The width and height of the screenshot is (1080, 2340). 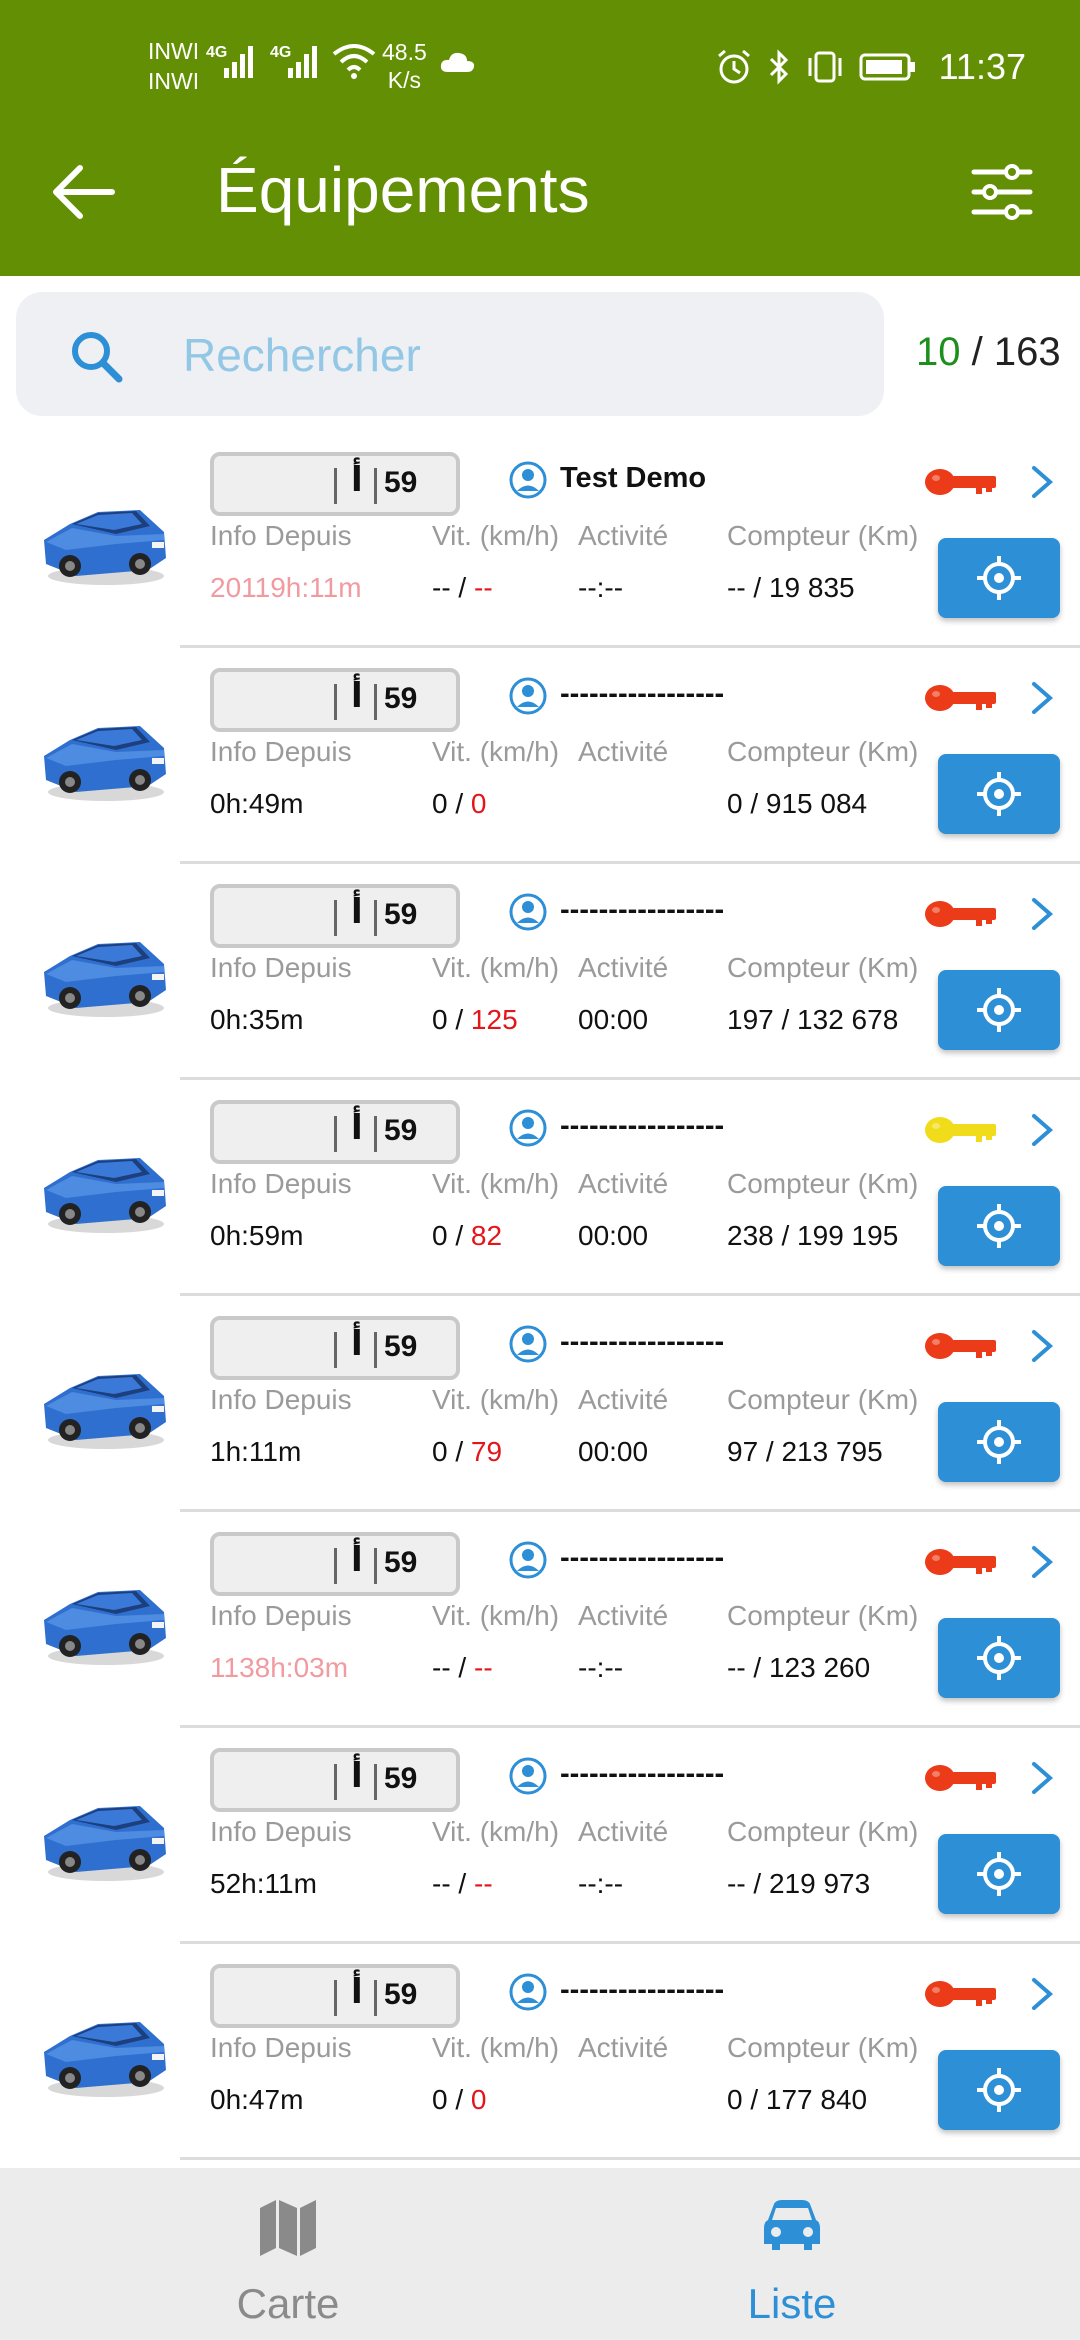 What do you see at coordinates (513, 355) in the screenshot?
I see `search-input` at bounding box center [513, 355].